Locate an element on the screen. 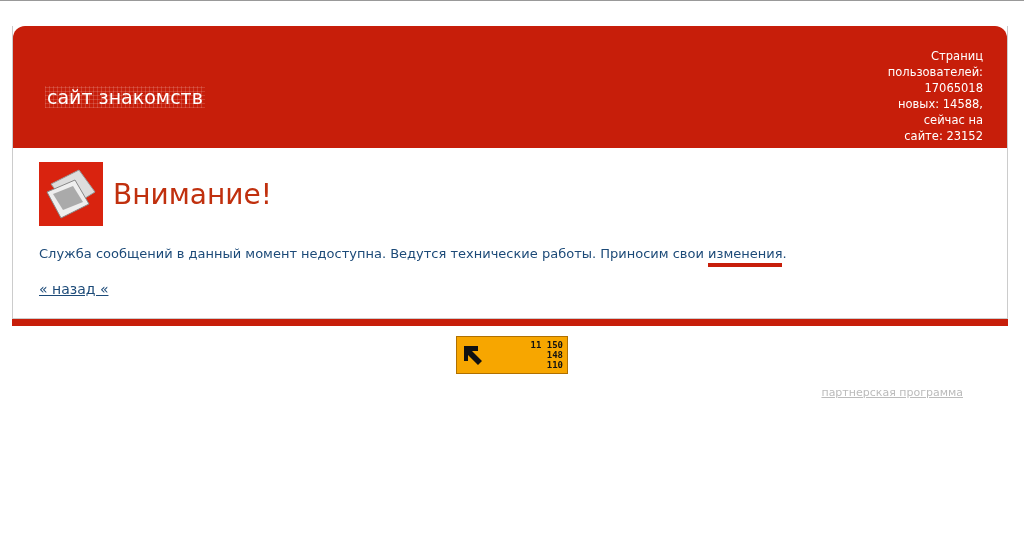  photos-icon is located at coordinates (71, 194).